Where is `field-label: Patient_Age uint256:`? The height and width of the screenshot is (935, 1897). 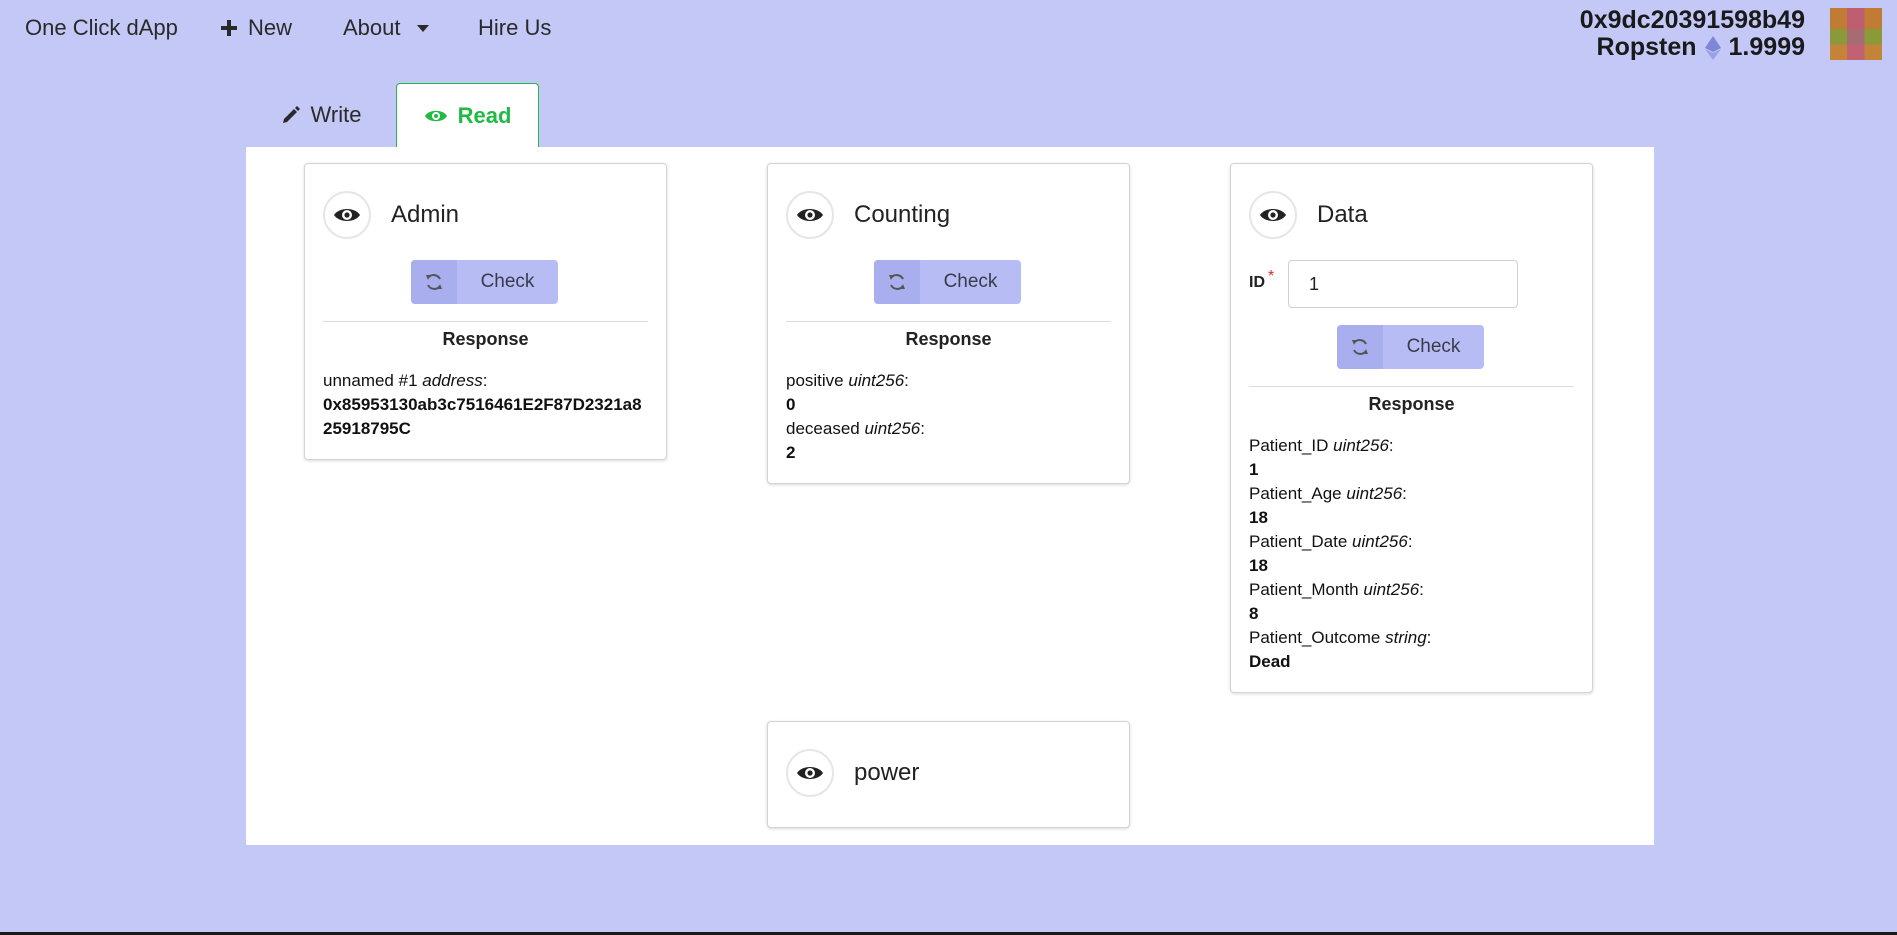 field-label: Patient_Age uint256: is located at coordinates (1328, 493).